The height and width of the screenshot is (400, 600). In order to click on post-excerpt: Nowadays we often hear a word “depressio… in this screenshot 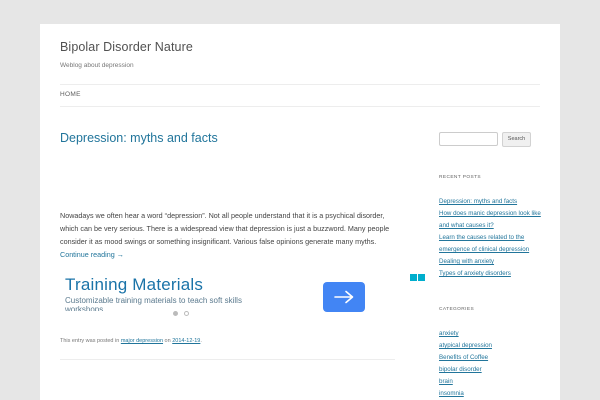, I will do `click(225, 235)`.